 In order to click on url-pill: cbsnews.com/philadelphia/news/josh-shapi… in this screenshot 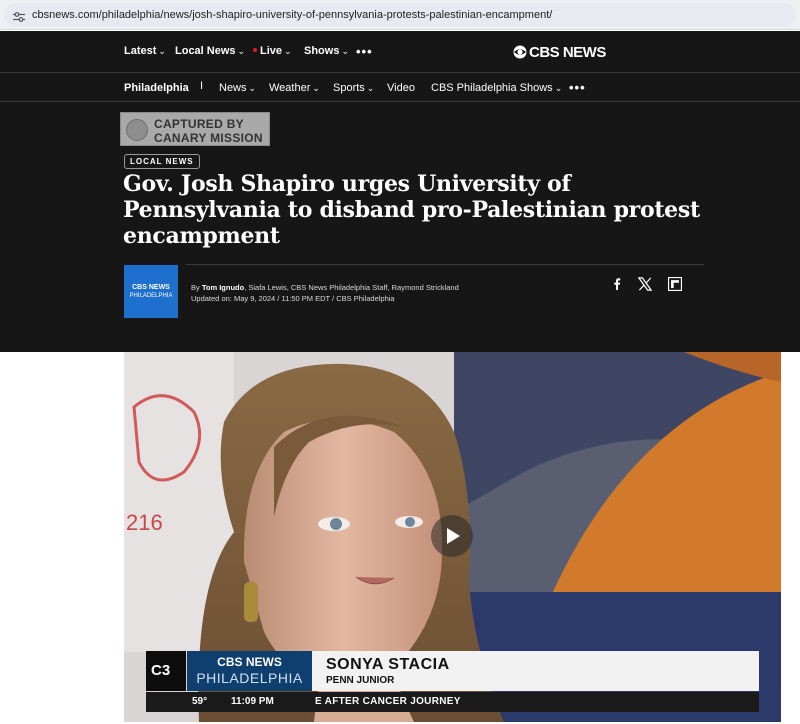, I will do `click(400, 15)`.